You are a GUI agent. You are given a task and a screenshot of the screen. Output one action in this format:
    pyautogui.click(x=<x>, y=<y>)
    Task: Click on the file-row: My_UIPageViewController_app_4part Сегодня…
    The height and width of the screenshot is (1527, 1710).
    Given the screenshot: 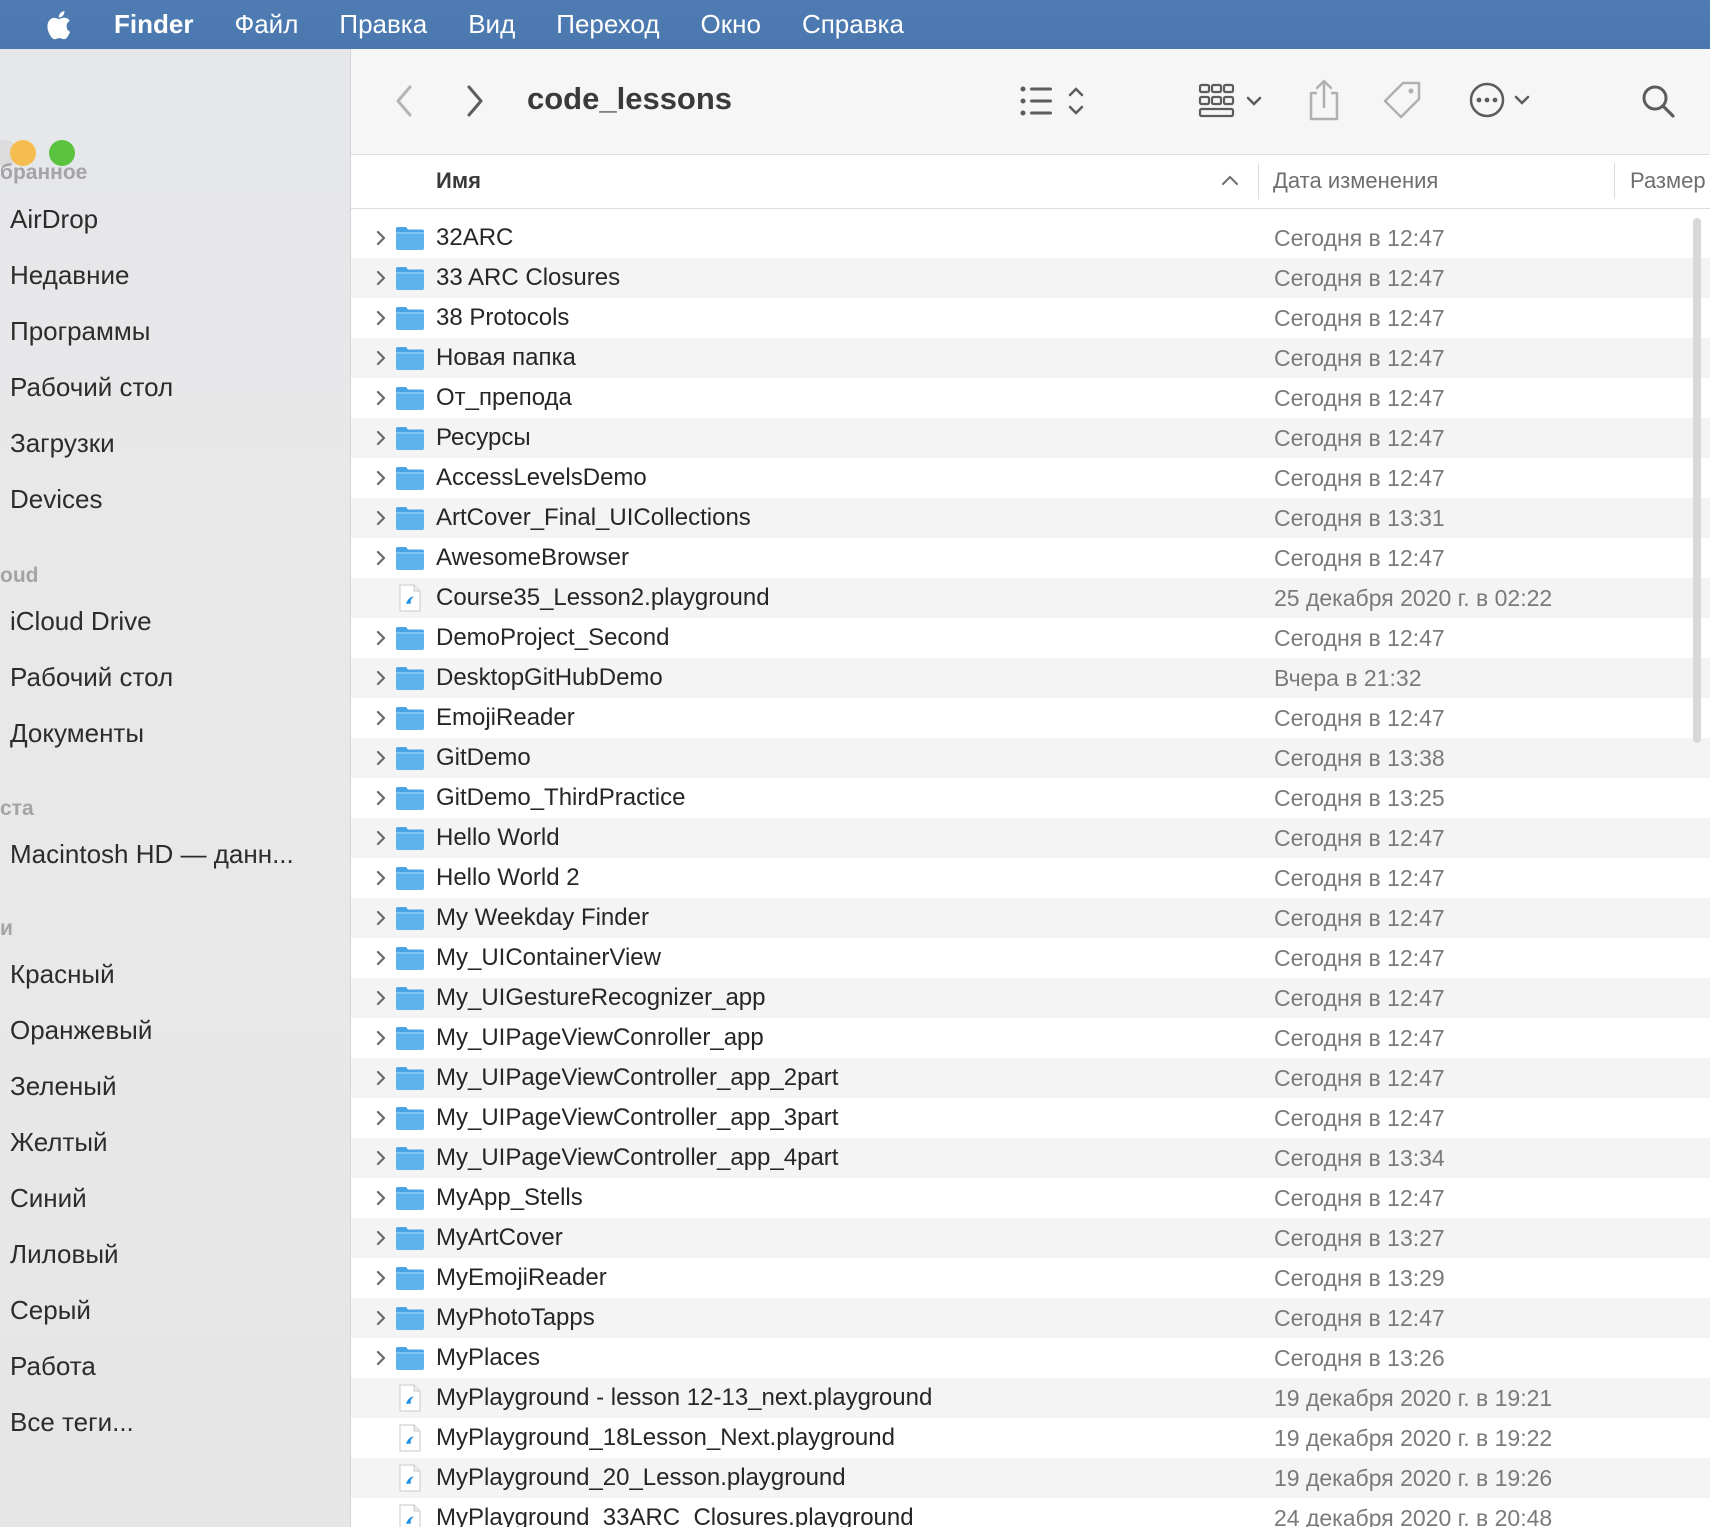 What is the action you would take?
    pyautogui.click(x=1030, y=1158)
    